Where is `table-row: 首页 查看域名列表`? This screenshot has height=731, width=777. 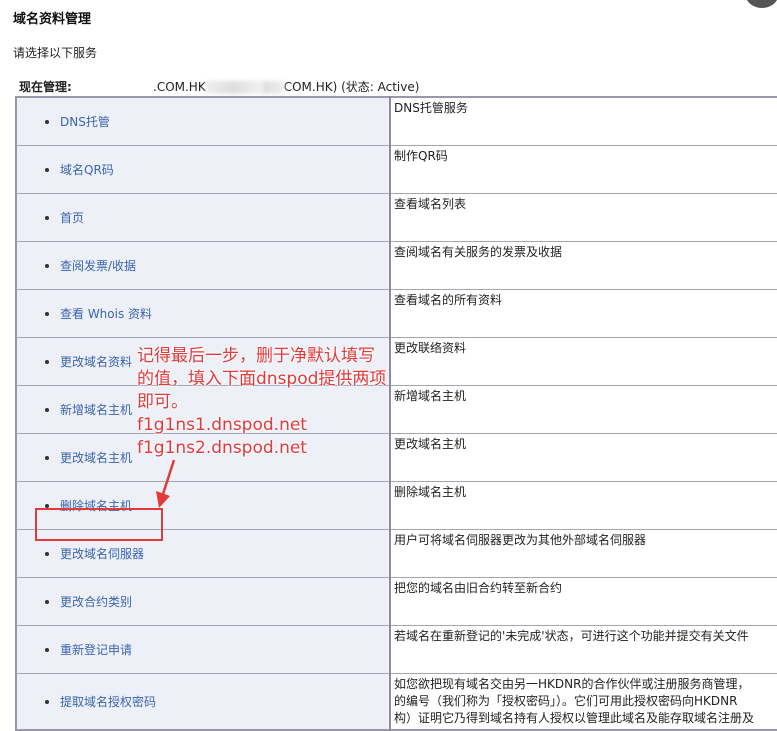 table-row: 首页 查看域名列表 is located at coordinates (396, 217).